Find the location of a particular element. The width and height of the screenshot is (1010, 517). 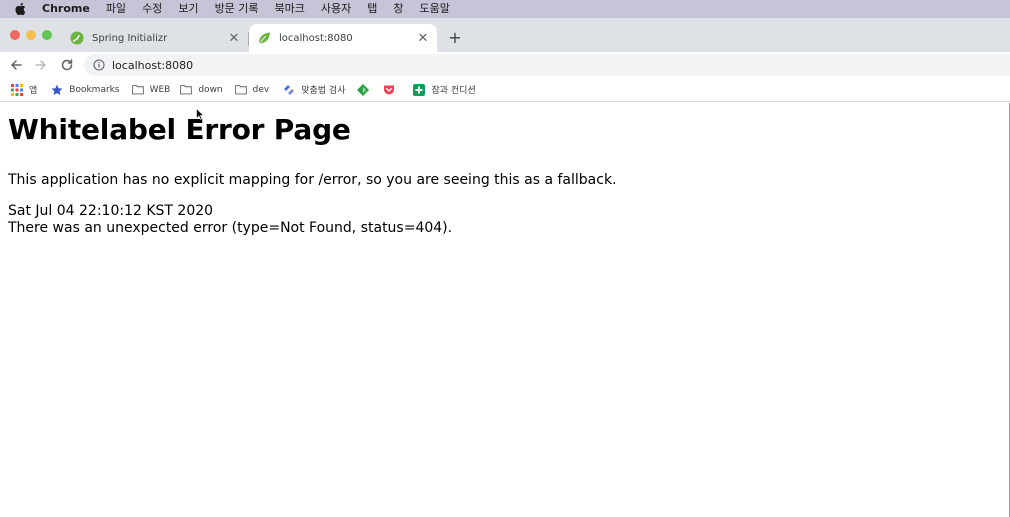

menu-window: 창 is located at coordinates (398, 9).